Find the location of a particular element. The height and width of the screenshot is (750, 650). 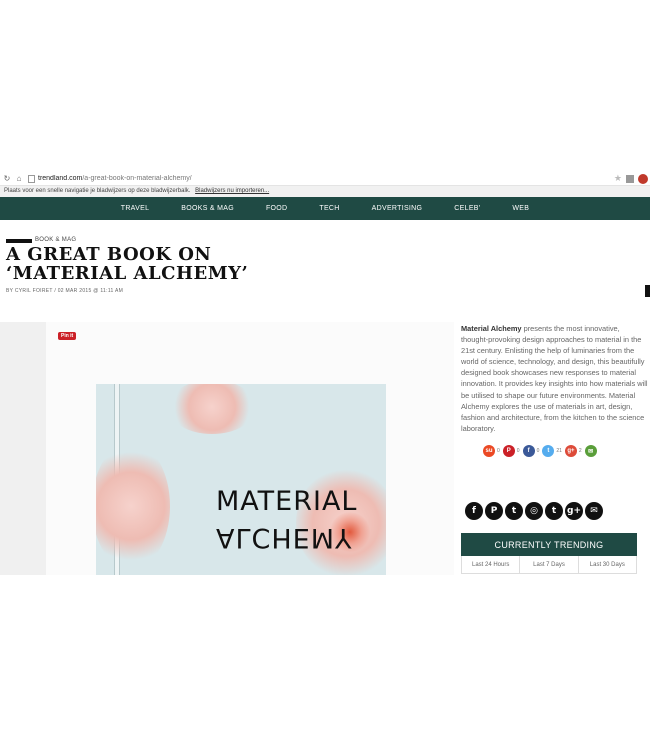

nav-item-books-mag: BOOKS & MAG is located at coordinates (207, 208).